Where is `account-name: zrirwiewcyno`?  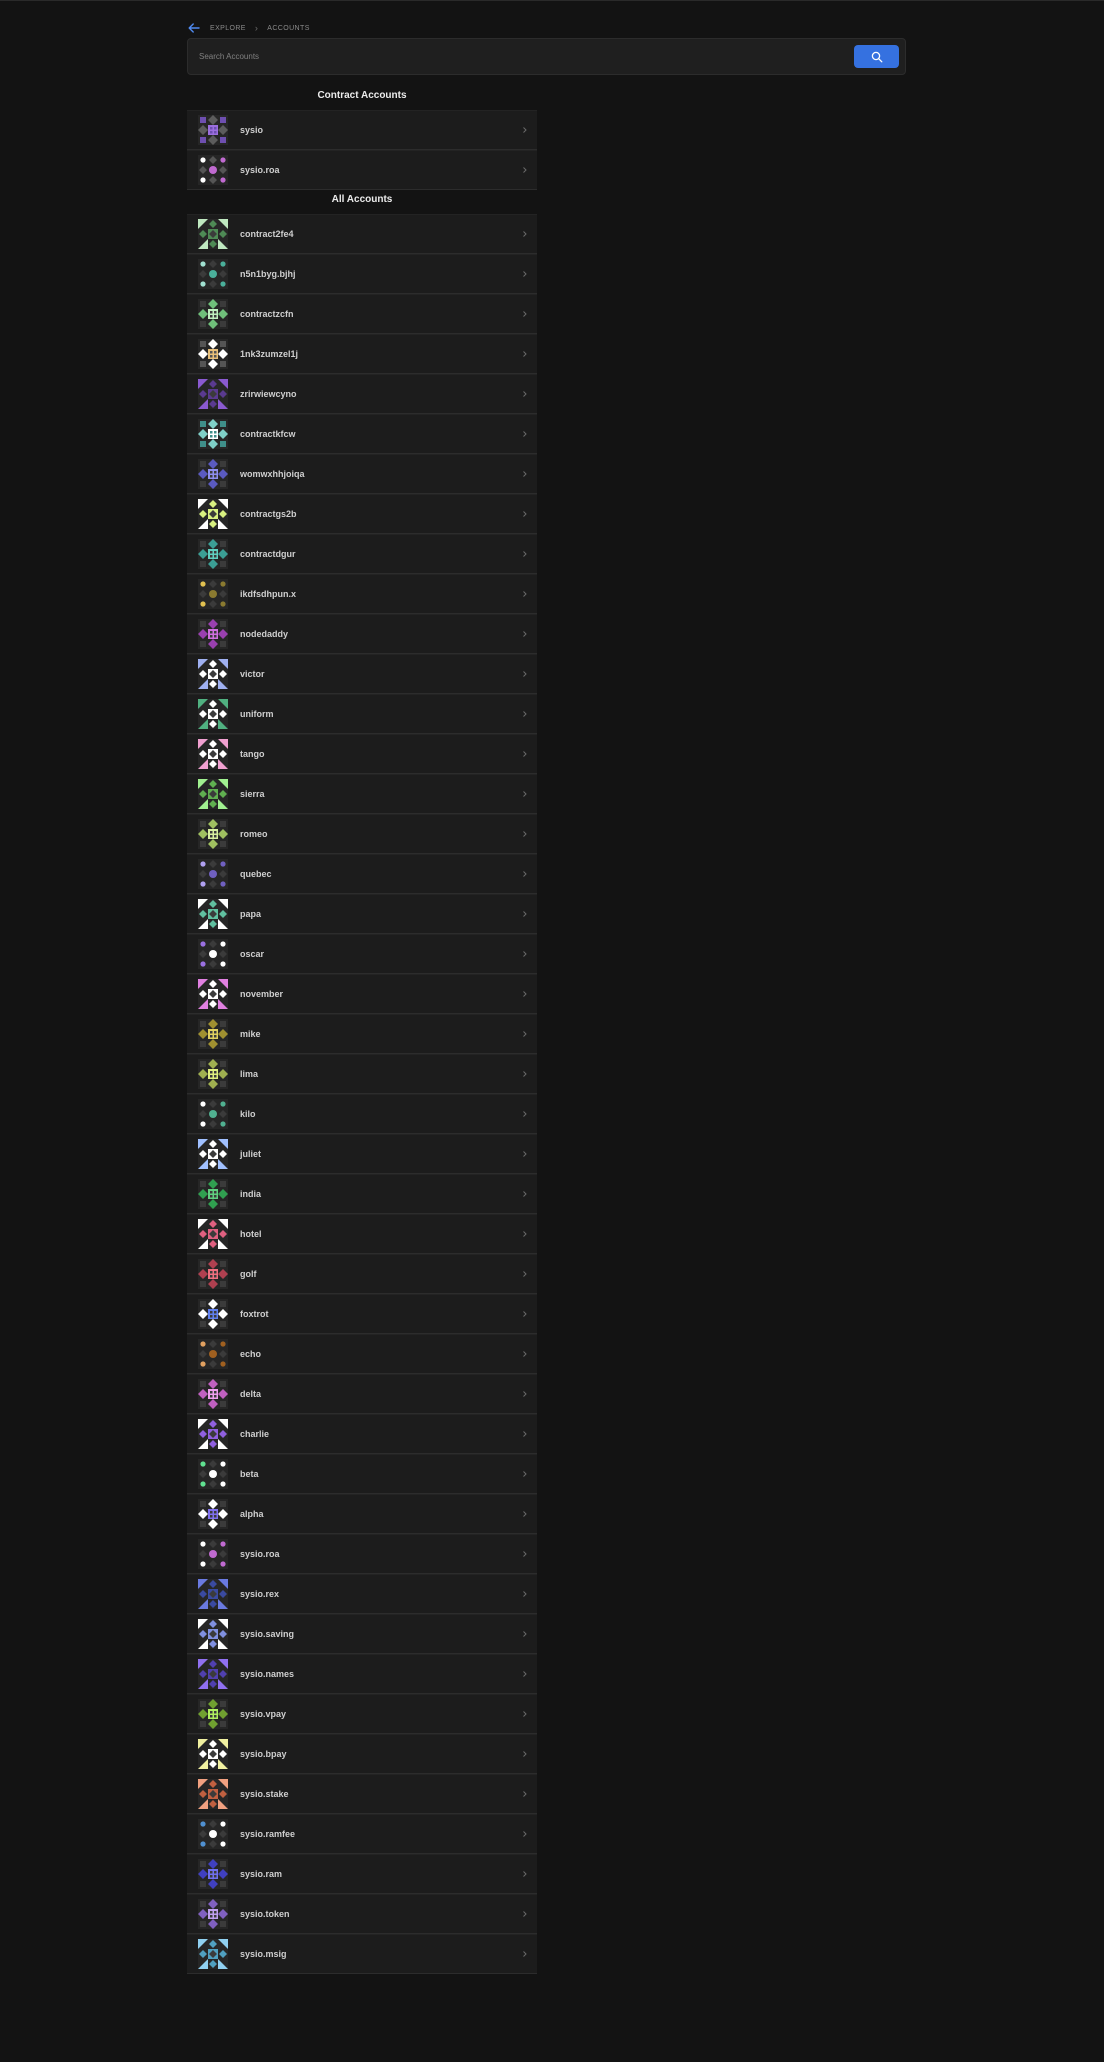
account-name: zrirwiewcyno is located at coordinates (268, 394).